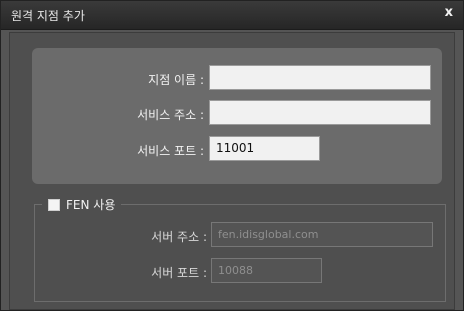 Image resolution: width=464 pixels, height=311 pixels. I want to click on title-bar: 원격 지점 추가 x, so click(232, 15).